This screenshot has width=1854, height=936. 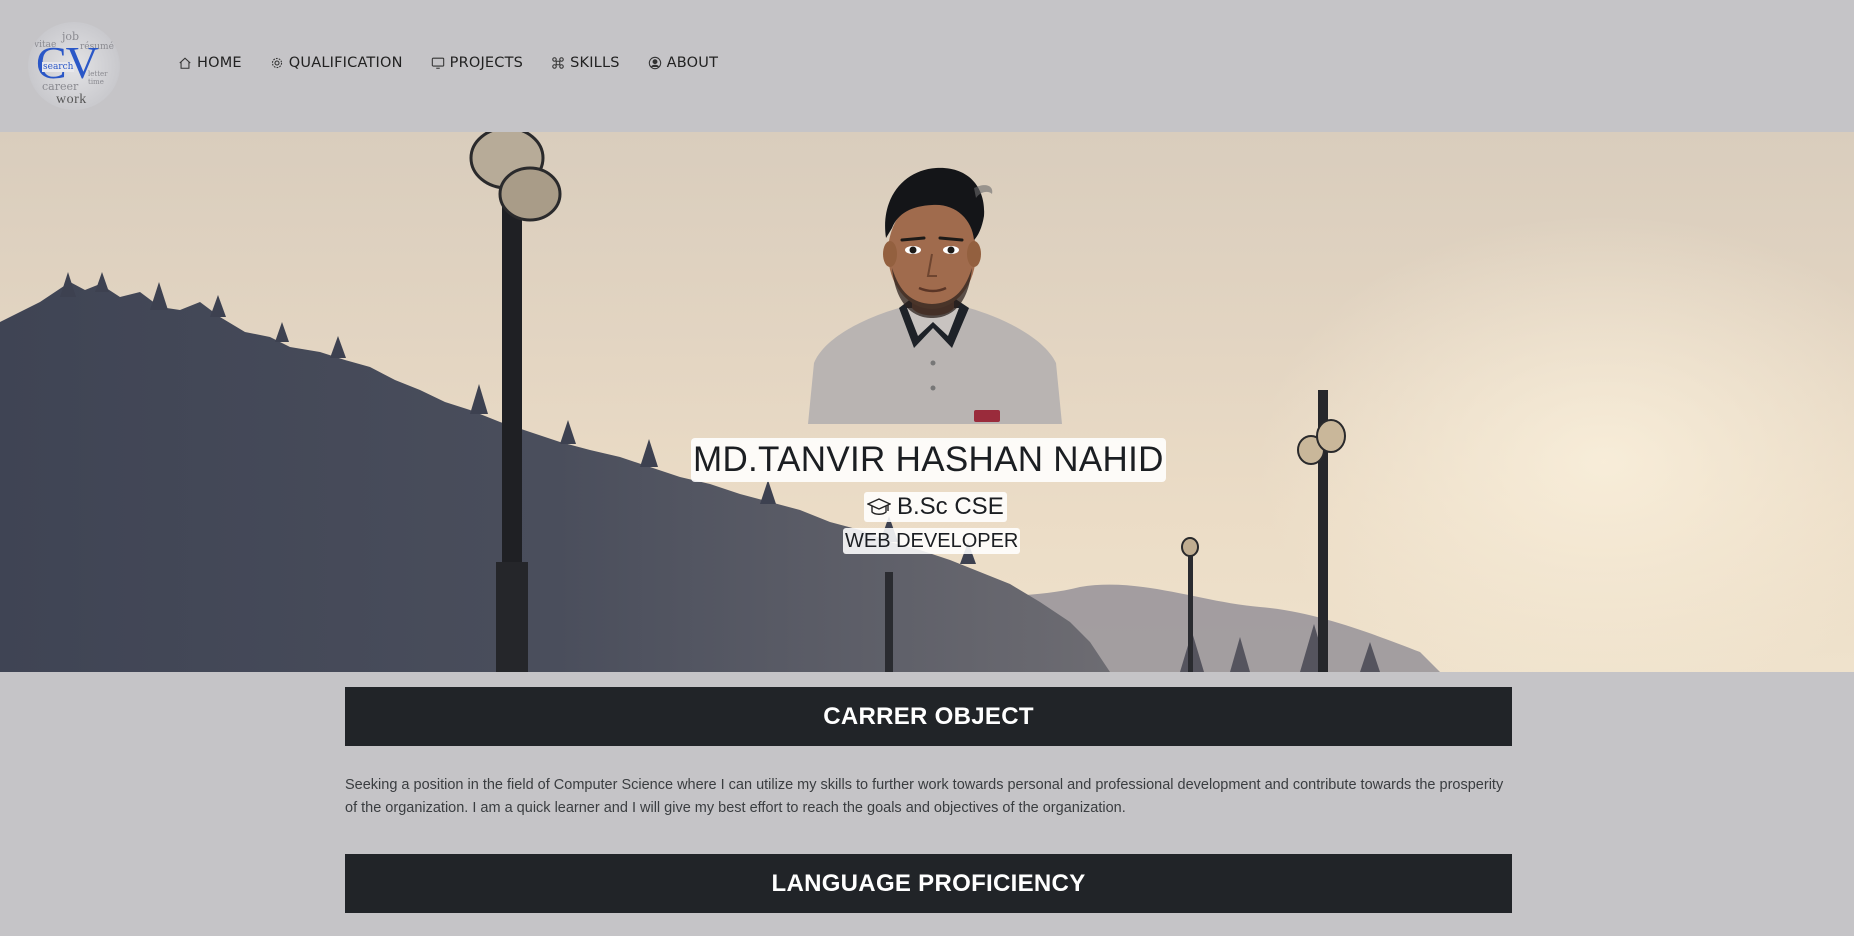 I want to click on career-object-title: CARRER OBJECT, so click(x=928, y=716).